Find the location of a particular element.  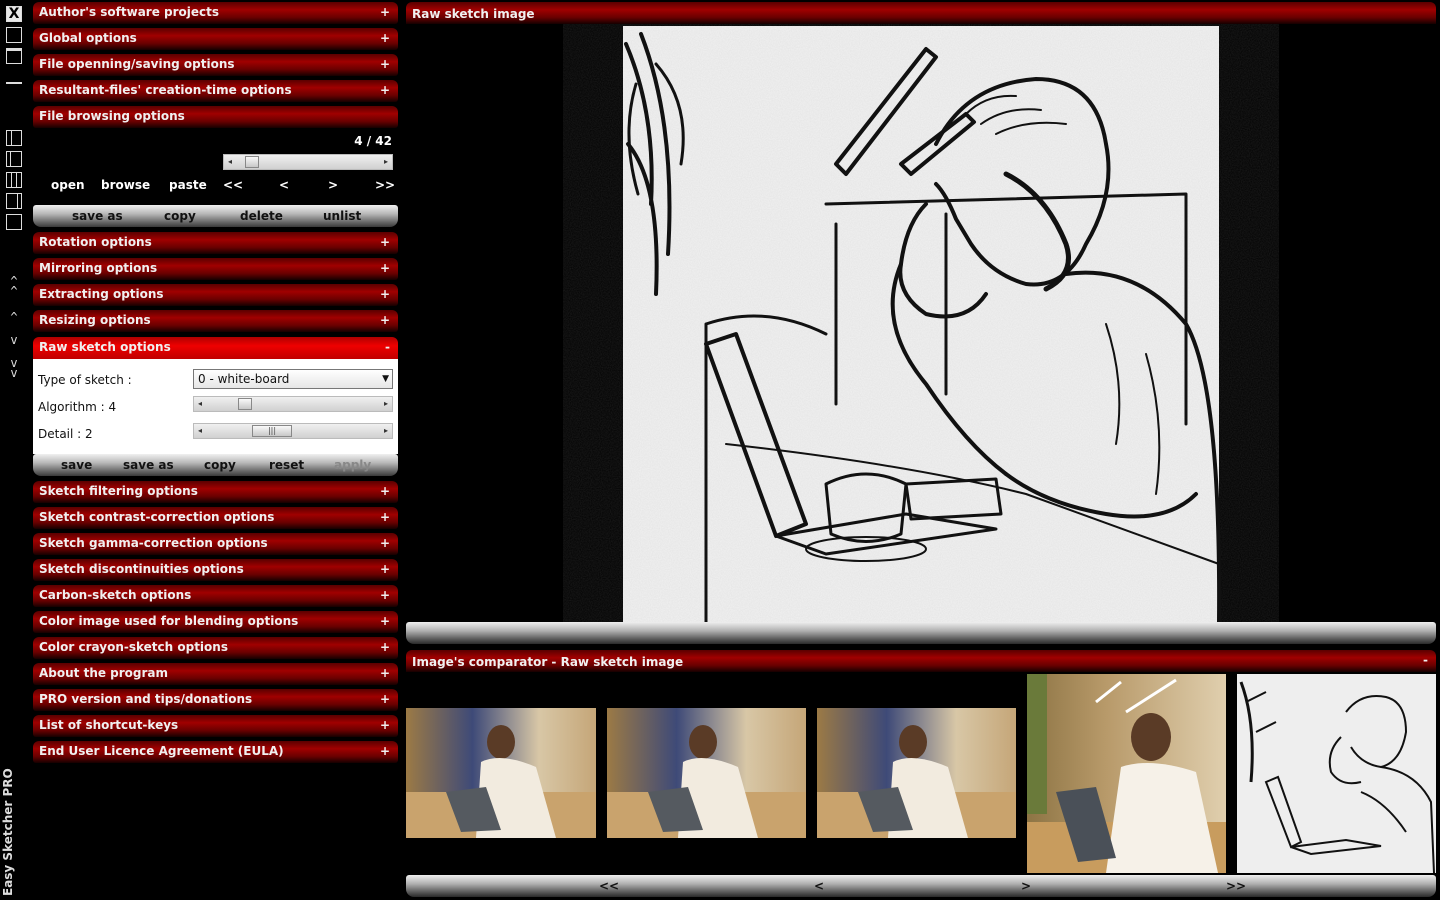

scroll-bottom-icon: vv is located at coordinates (14, 368).